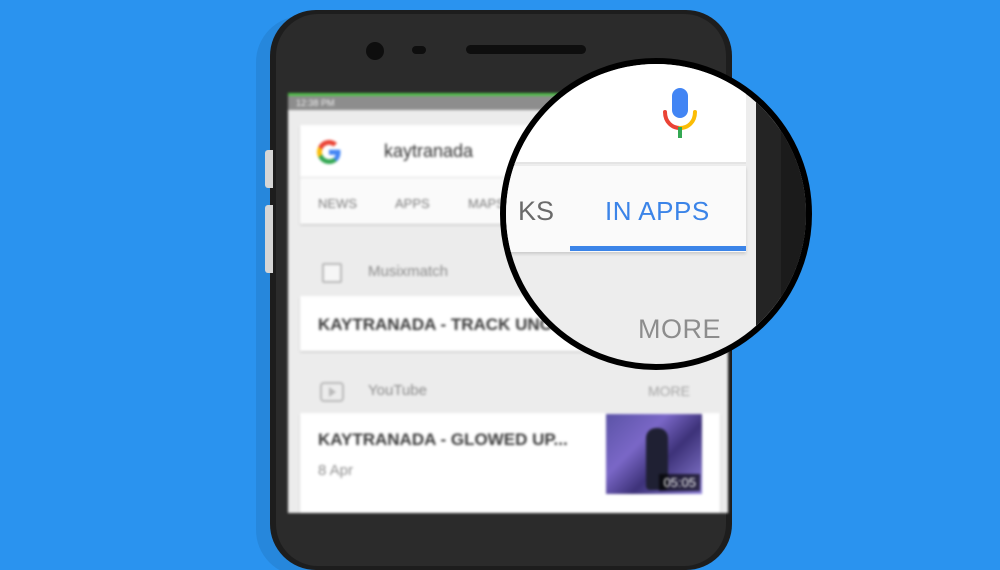  What do you see at coordinates (419, 50) in the screenshot?
I see `sensor-icon` at bounding box center [419, 50].